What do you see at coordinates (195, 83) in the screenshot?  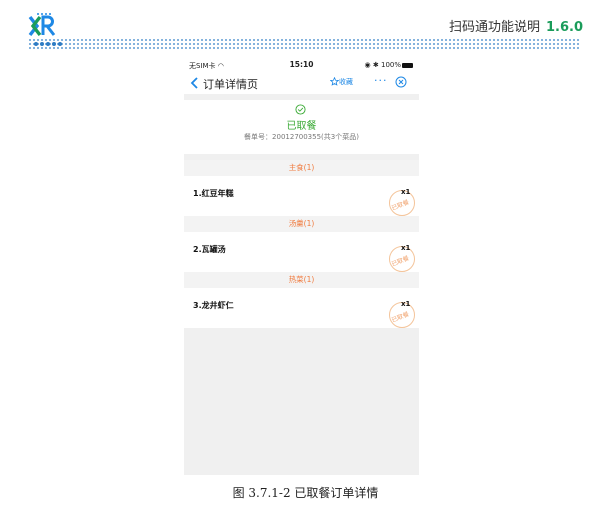 I see `back-arrow-icon` at bounding box center [195, 83].